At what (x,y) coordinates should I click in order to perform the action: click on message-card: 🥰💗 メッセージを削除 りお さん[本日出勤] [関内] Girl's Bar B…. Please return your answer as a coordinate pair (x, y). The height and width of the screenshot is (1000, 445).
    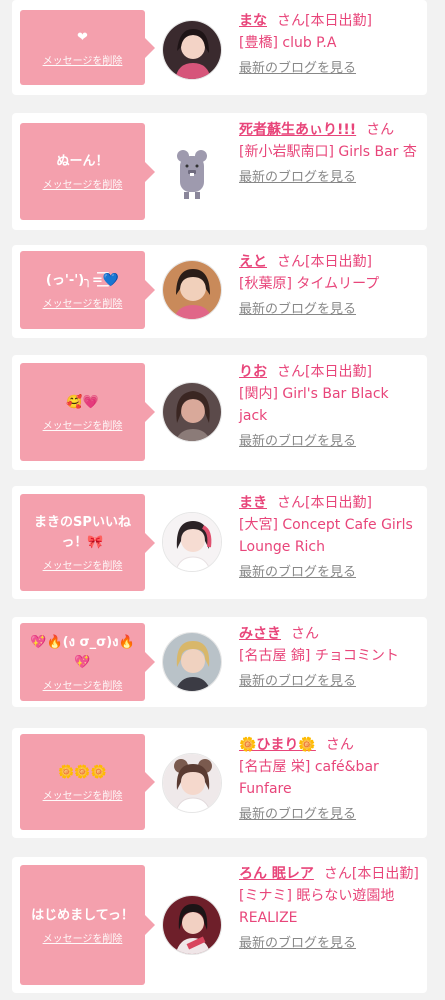
    Looking at the image, I should click on (219, 412).